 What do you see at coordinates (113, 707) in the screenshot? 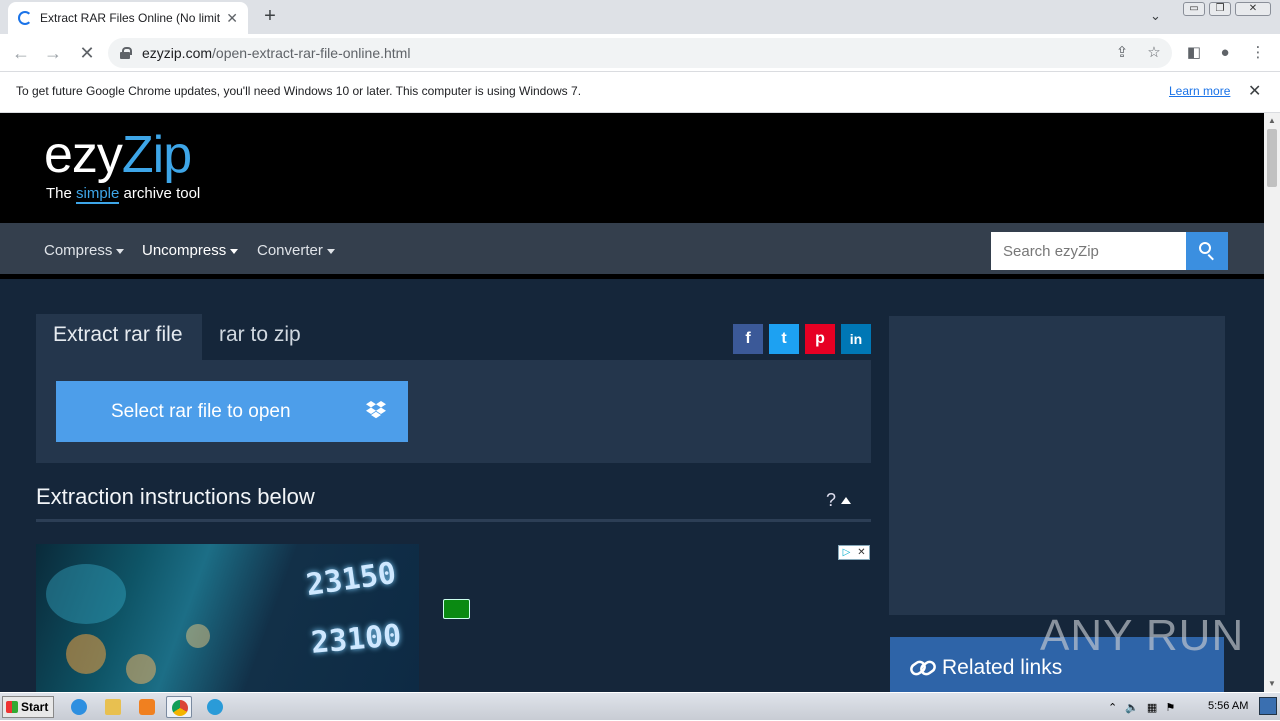
I see `explorer-taskbar-icon` at bounding box center [113, 707].